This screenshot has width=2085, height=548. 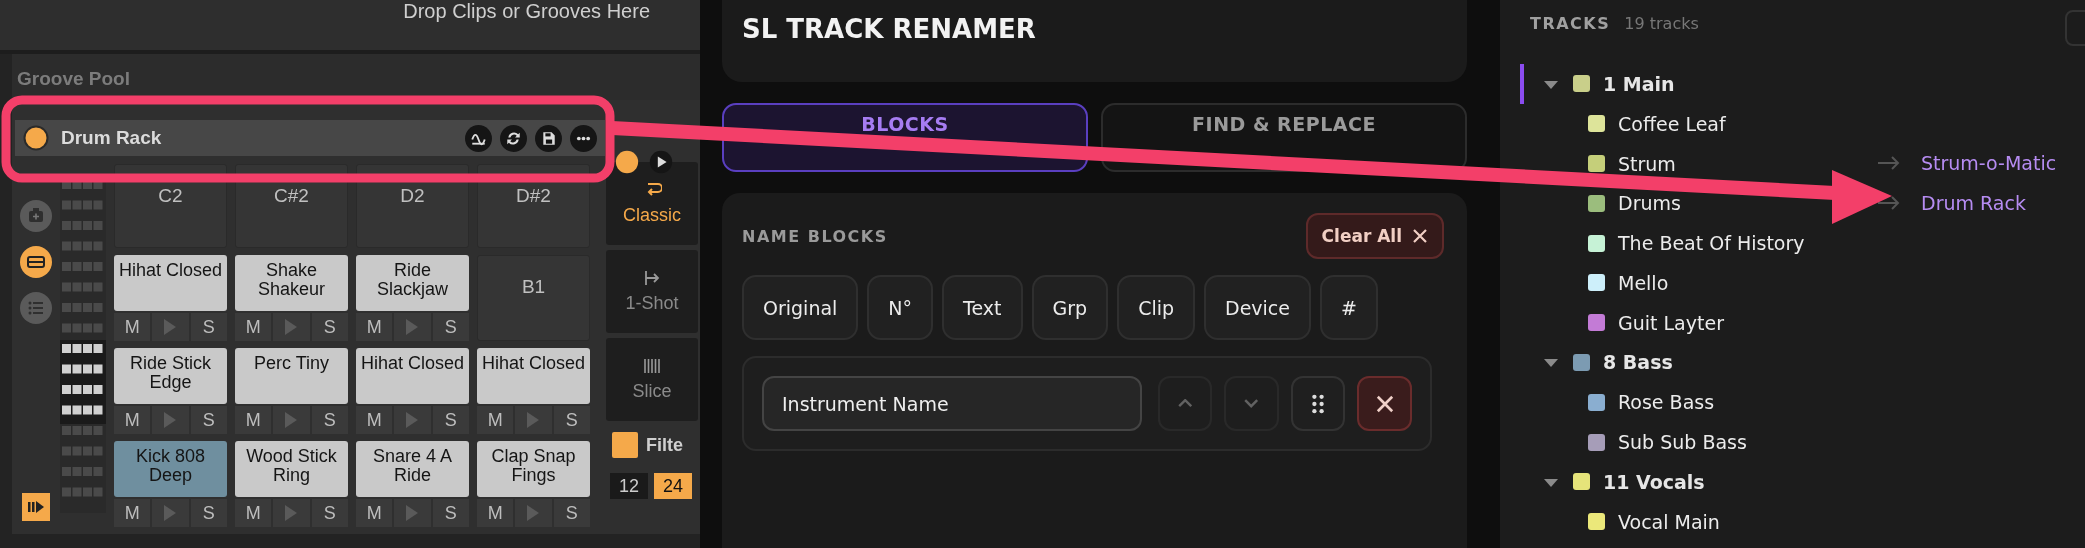 What do you see at coordinates (1374, 236) in the screenshot?
I see `clear-all-button: Clear All` at bounding box center [1374, 236].